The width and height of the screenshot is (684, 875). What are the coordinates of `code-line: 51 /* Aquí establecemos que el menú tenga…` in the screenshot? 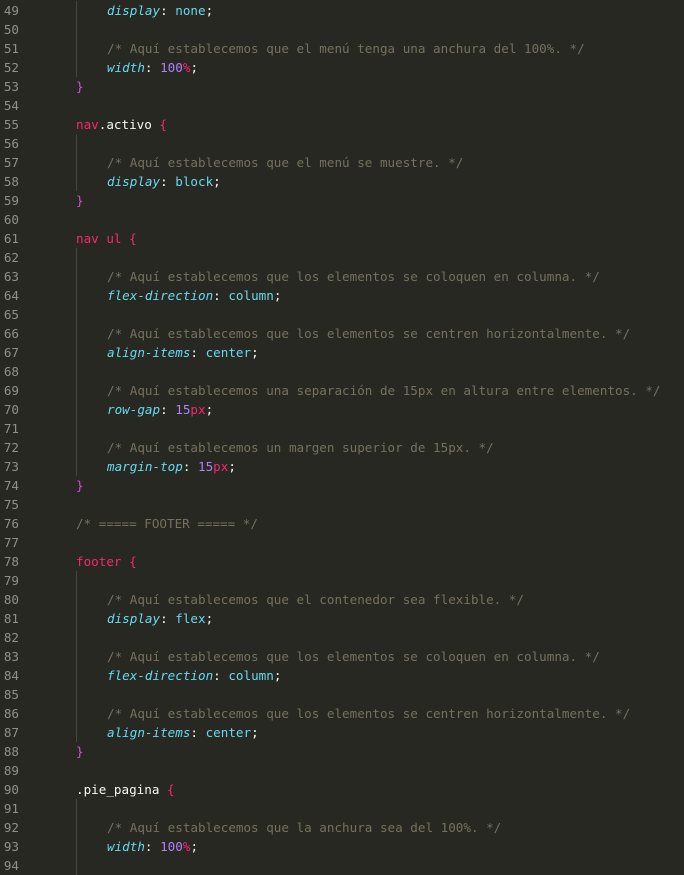 It's located at (342, 48).